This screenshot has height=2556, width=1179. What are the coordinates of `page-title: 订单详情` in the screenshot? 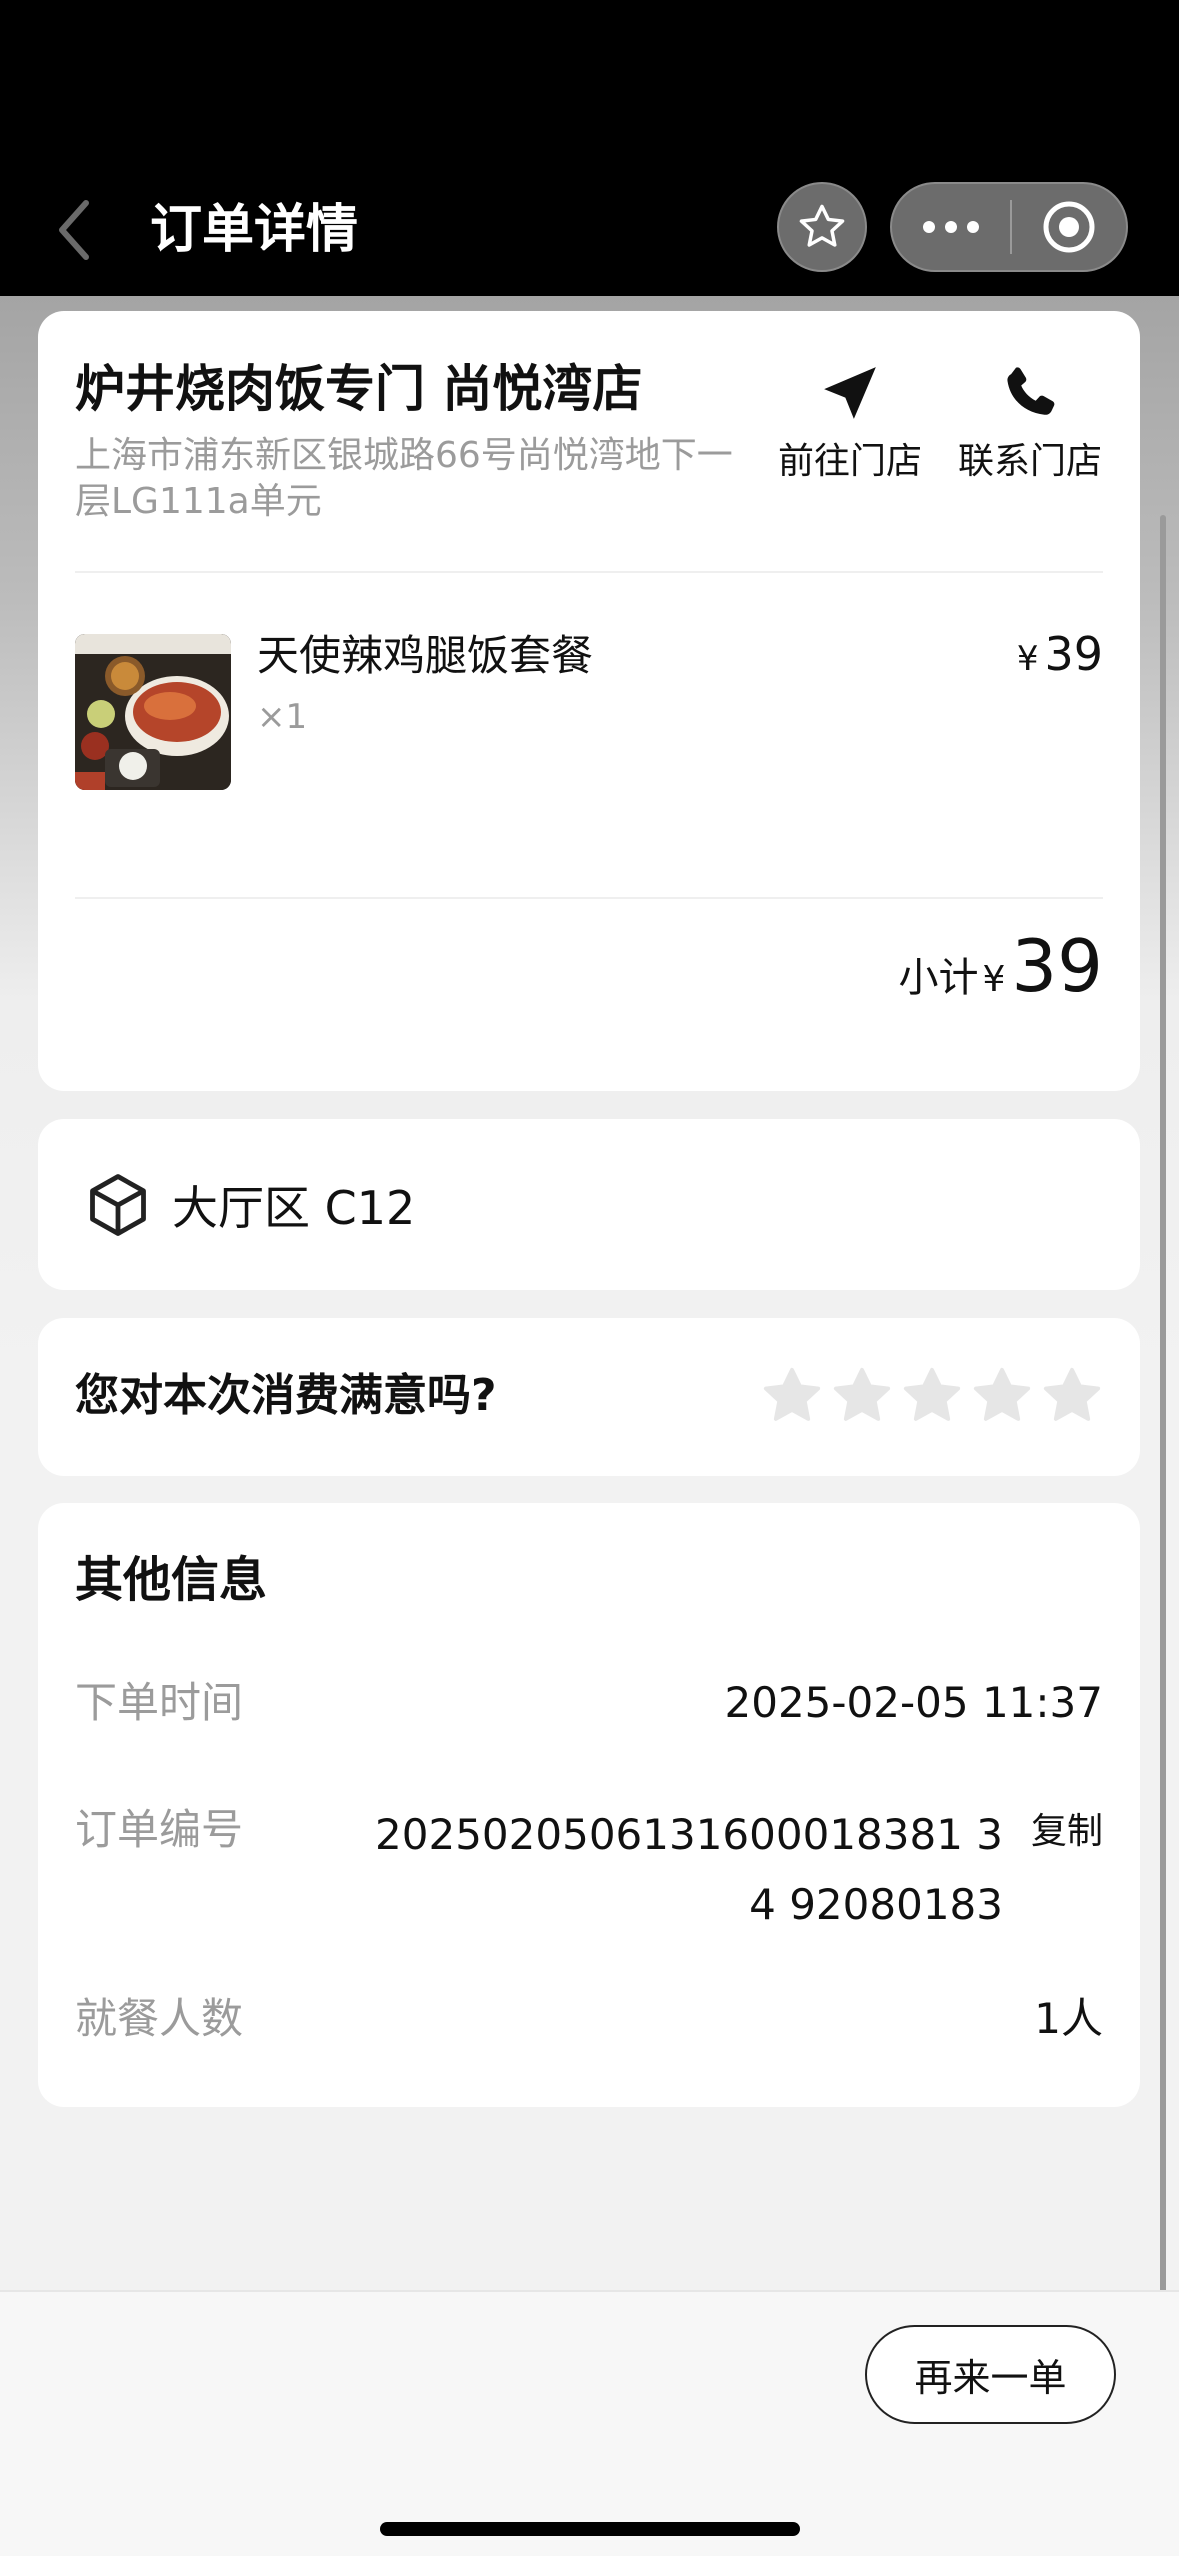 It's located at (254, 230).